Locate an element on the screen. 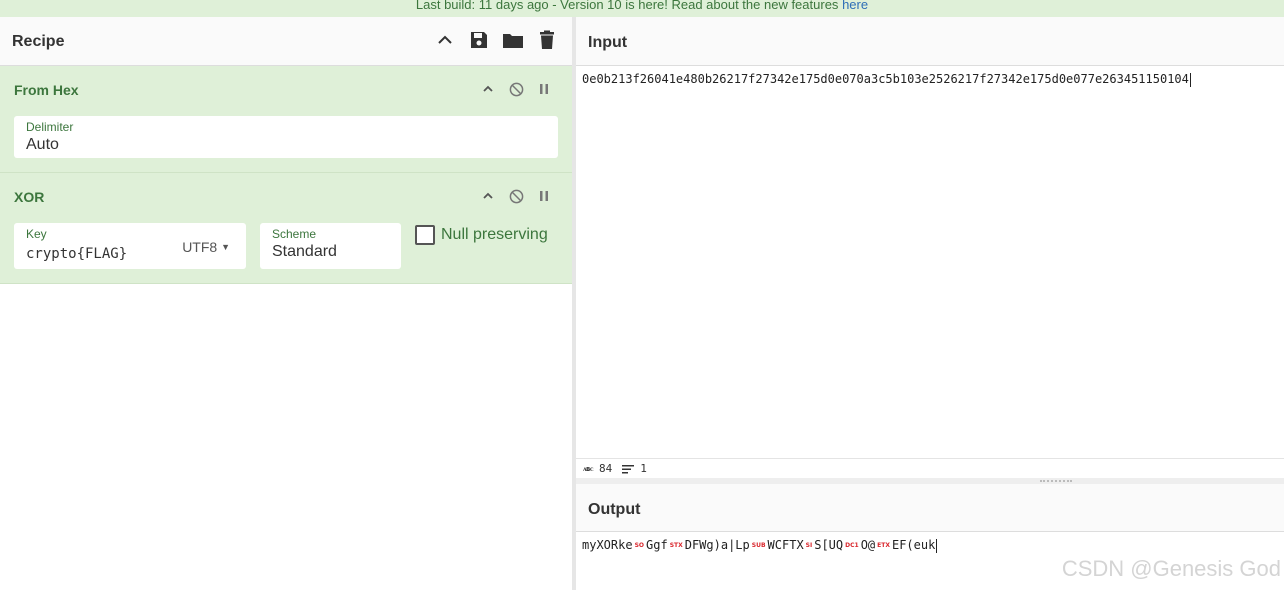 Image resolution: width=1284 pixels, height=590 pixels. recipe-title: Recipe is located at coordinates (38, 41).